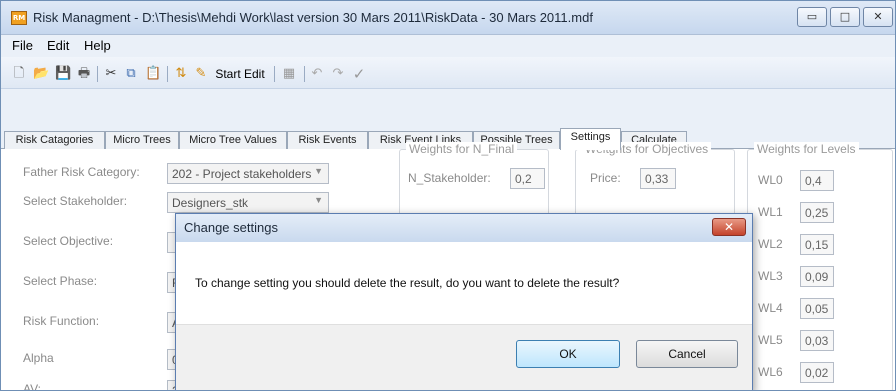 This screenshot has height=391, width=896. What do you see at coordinates (845, 17) in the screenshot?
I see `maximize-button: □` at bounding box center [845, 17].